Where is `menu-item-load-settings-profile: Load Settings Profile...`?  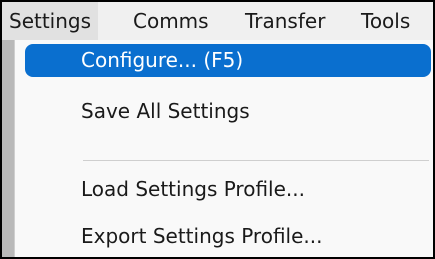 menu-item-load-settings-profile: Load Settings Profile... is located at coordinates (228, 189).